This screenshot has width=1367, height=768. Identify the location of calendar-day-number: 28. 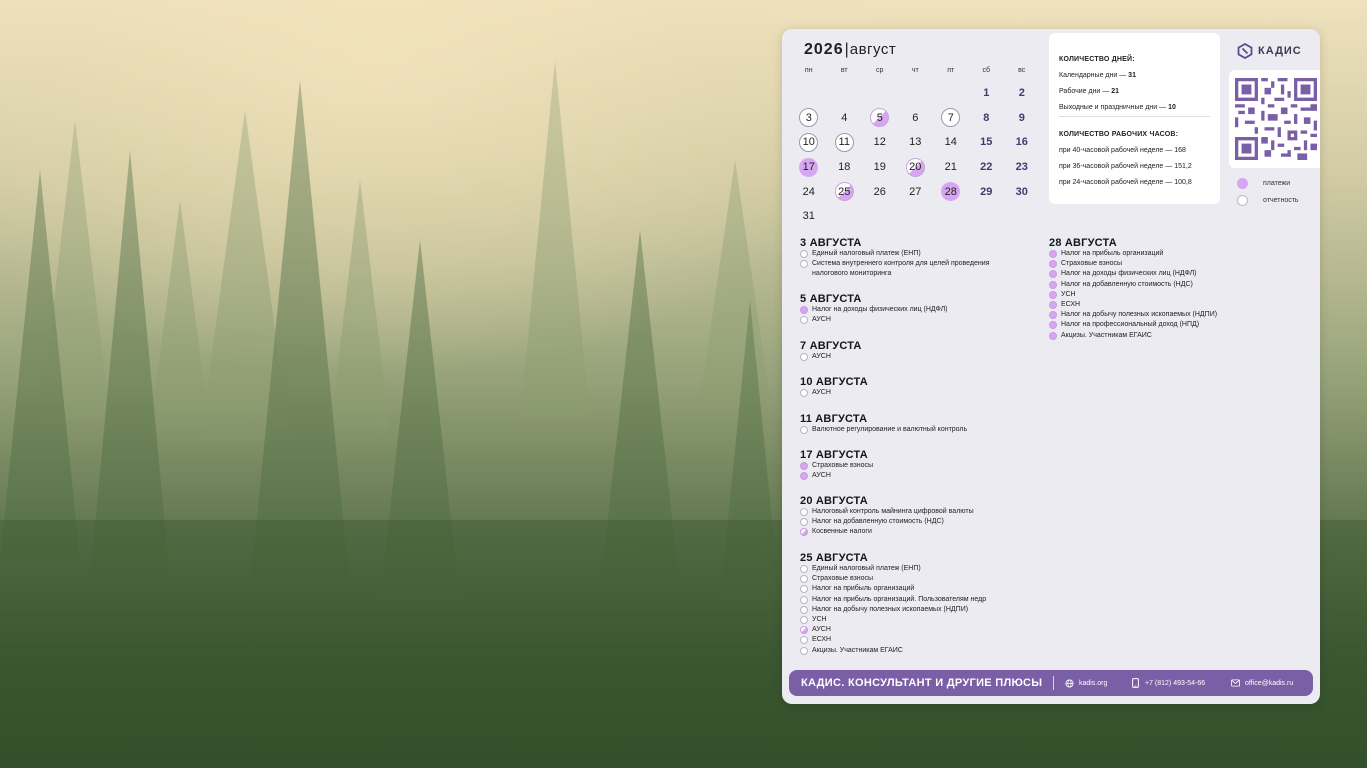
(951, 192).